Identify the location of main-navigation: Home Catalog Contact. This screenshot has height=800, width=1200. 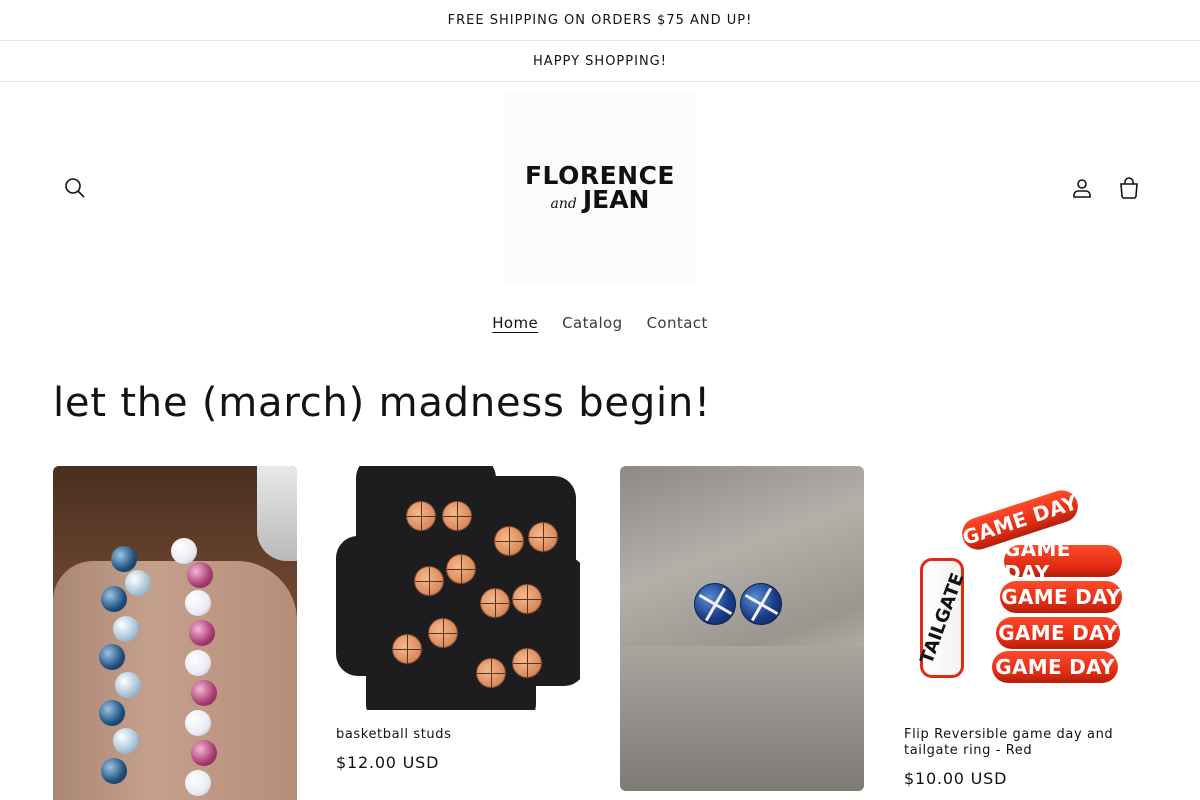
(600, 323).